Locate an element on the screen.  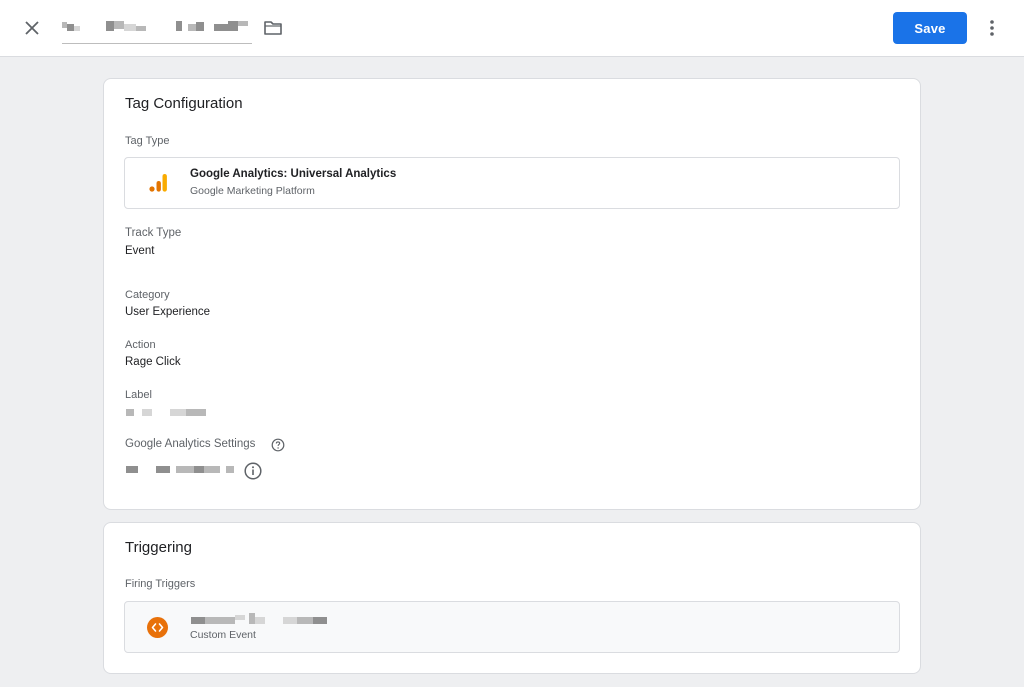
more-vert-icon is located at coordinates (992, 28).